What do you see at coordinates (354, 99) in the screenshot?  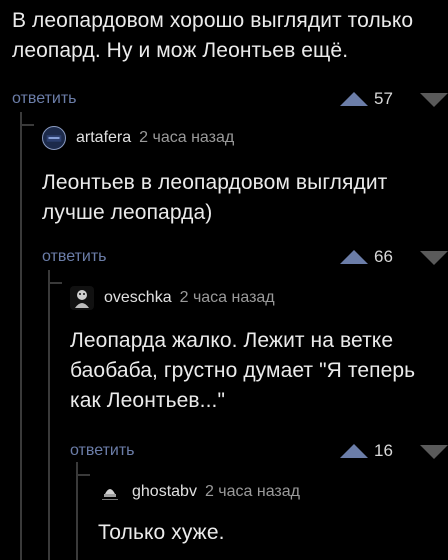 I see `root-upvote-icon` at bounding box center [354, 99].